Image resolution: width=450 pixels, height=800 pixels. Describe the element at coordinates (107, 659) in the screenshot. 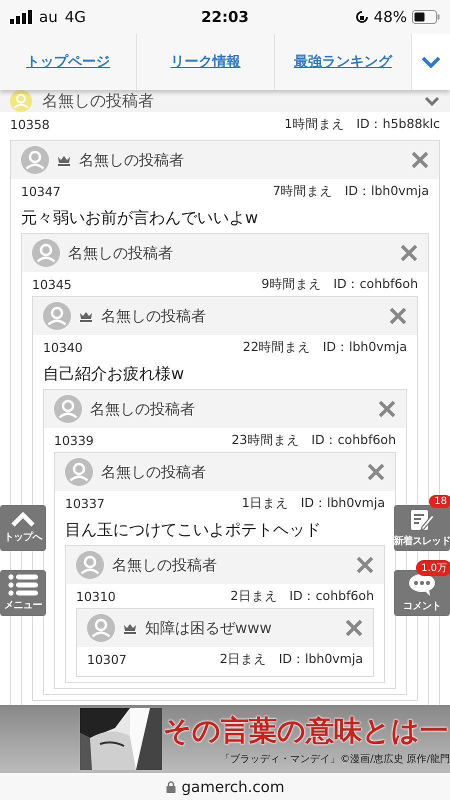

I see `comment-number: 10307` at that location.